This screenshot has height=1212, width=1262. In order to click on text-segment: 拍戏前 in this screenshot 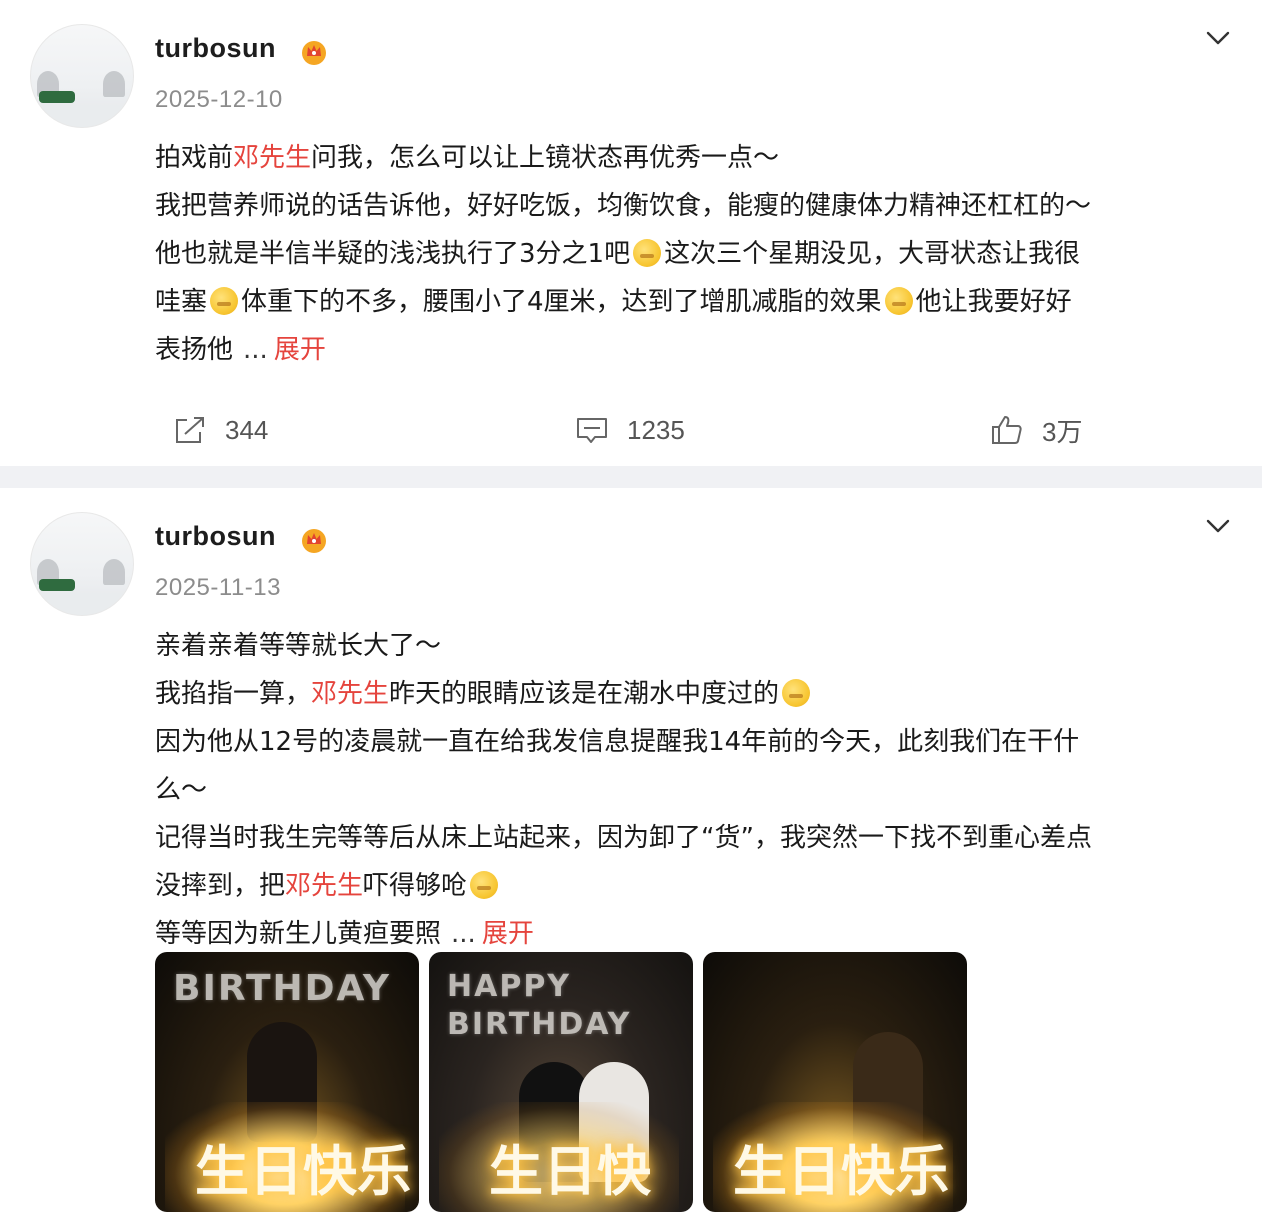, I will do `click(194, 158)`.